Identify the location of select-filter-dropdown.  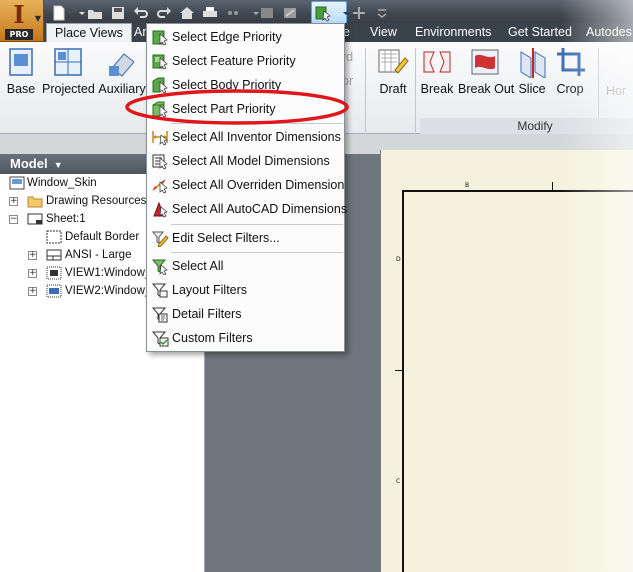
(332, 13).